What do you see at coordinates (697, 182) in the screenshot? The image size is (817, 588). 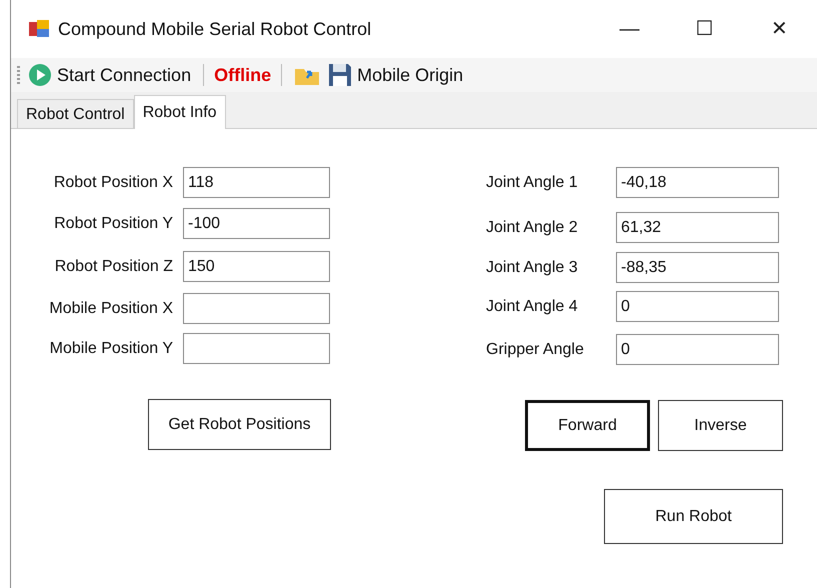 I see `joint-angle-field: -40,18` at bounding box center [697, 182].